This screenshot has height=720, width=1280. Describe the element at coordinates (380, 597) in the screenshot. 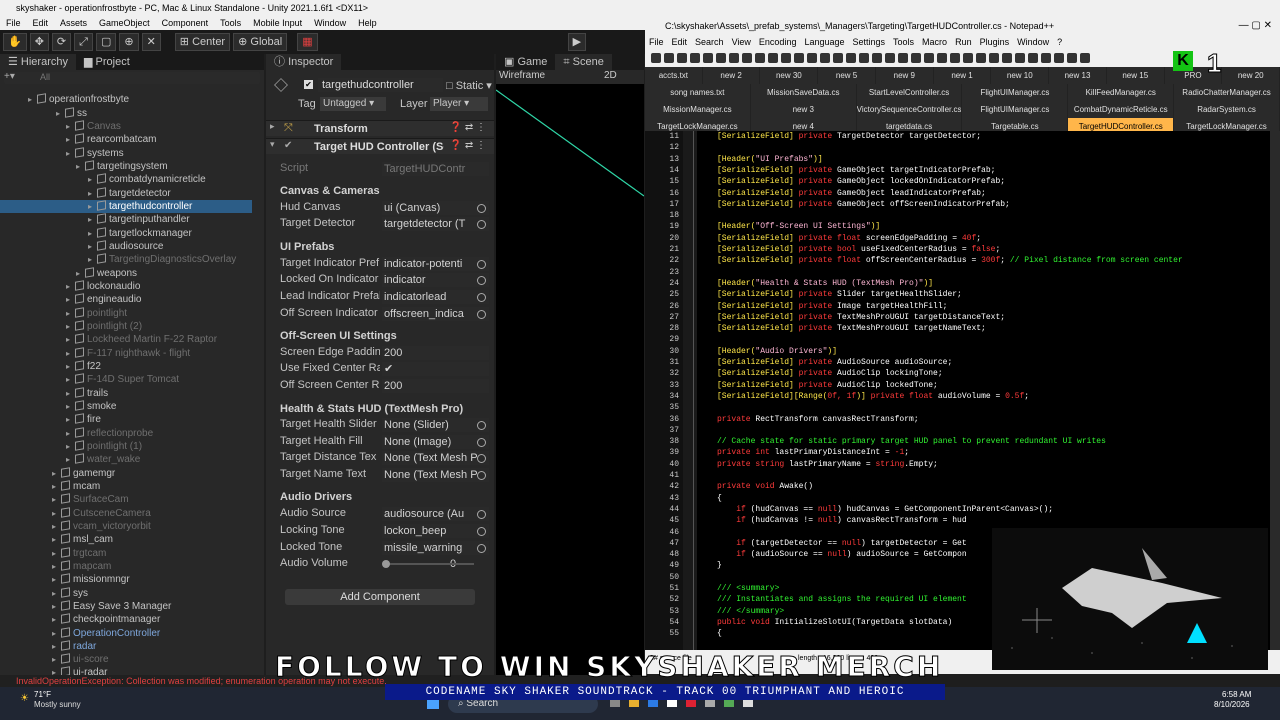

I see `add-component-button: Add Component` at that location.